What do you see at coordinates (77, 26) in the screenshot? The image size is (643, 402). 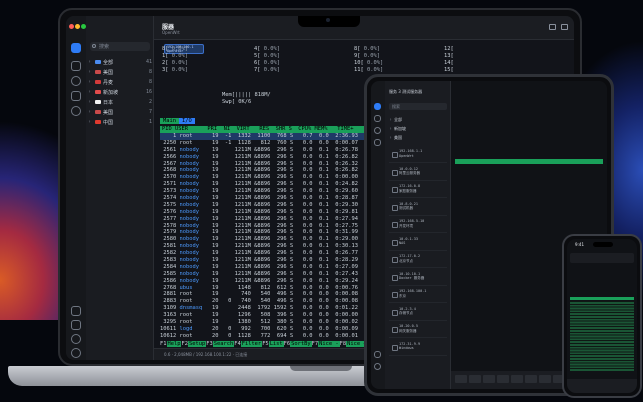 I see `minimize-window-button` at bounding box center [77, 26].